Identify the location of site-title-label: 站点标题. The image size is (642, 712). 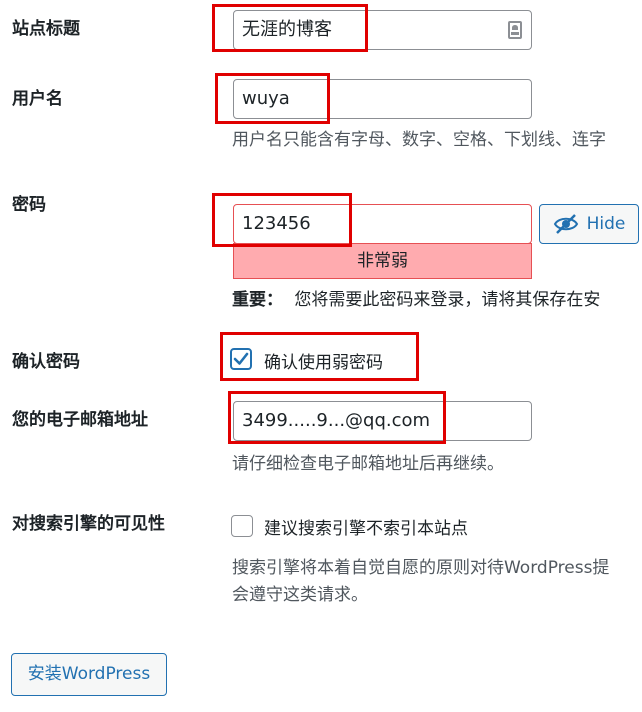
(46, 29).